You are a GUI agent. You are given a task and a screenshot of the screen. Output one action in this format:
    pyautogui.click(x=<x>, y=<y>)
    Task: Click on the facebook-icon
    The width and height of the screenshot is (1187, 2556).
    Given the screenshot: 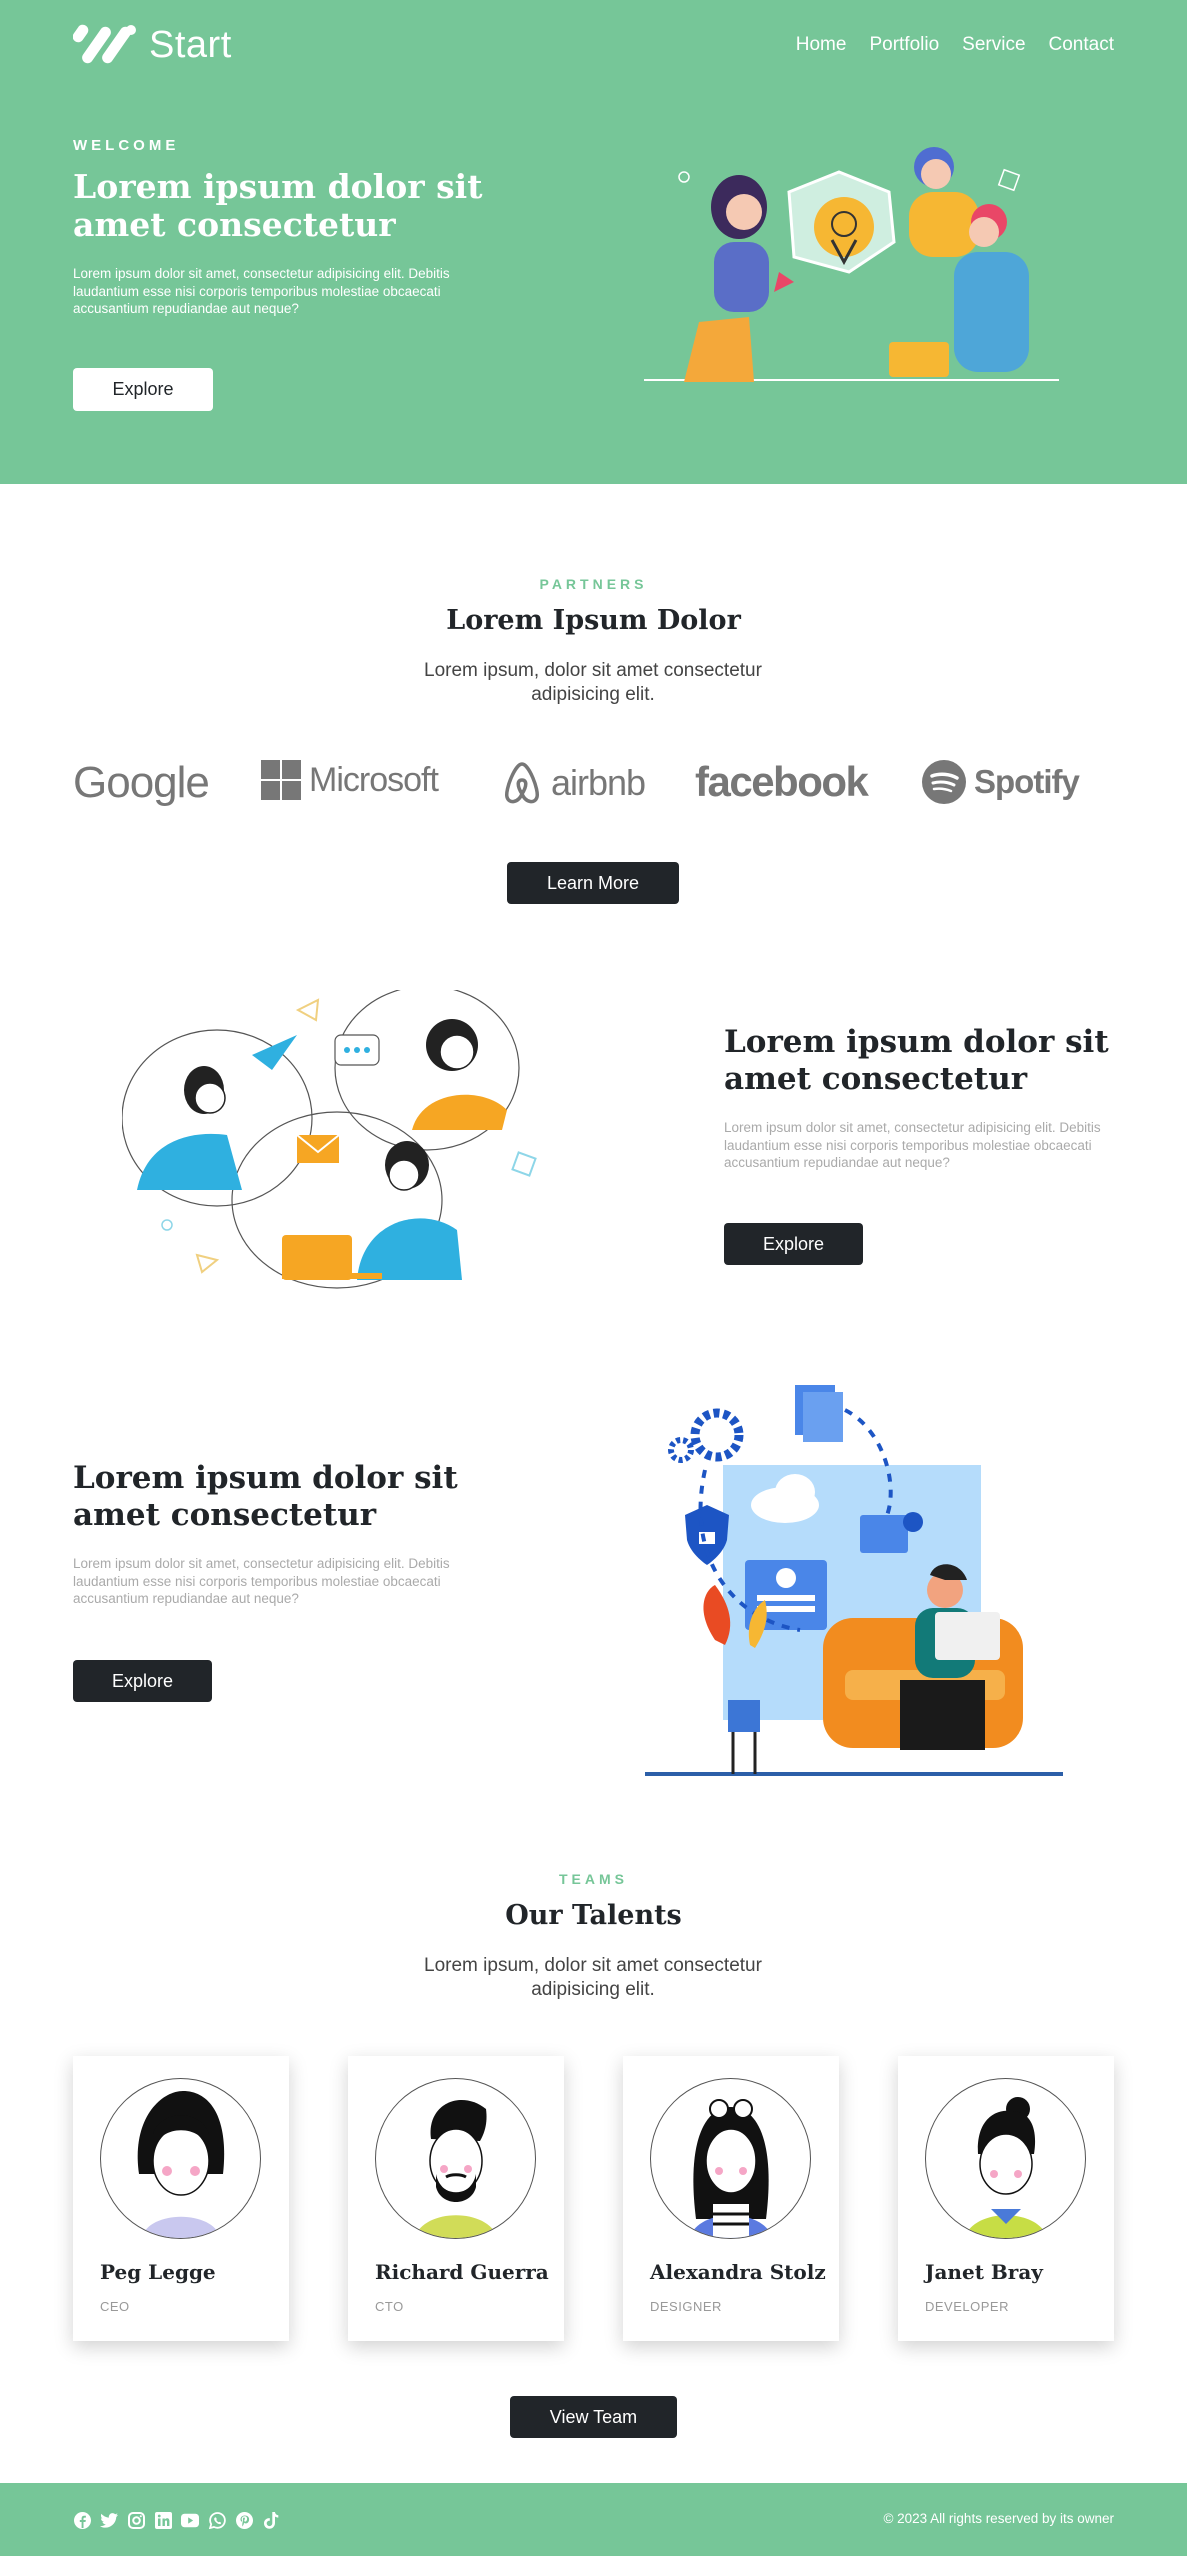 What is the action you would take?
    pyautogui.click(x=82, y=2520)
    